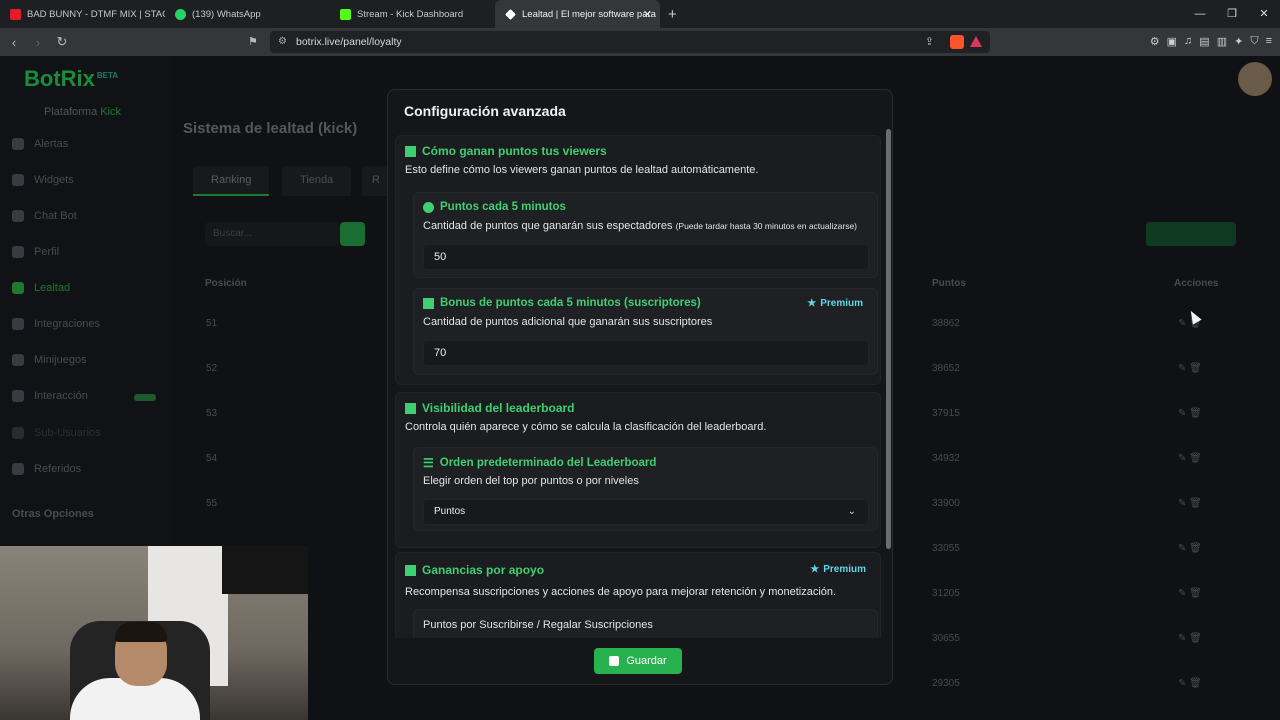  I want to click on vpn-icon: ⛉, so click(1254, 41).